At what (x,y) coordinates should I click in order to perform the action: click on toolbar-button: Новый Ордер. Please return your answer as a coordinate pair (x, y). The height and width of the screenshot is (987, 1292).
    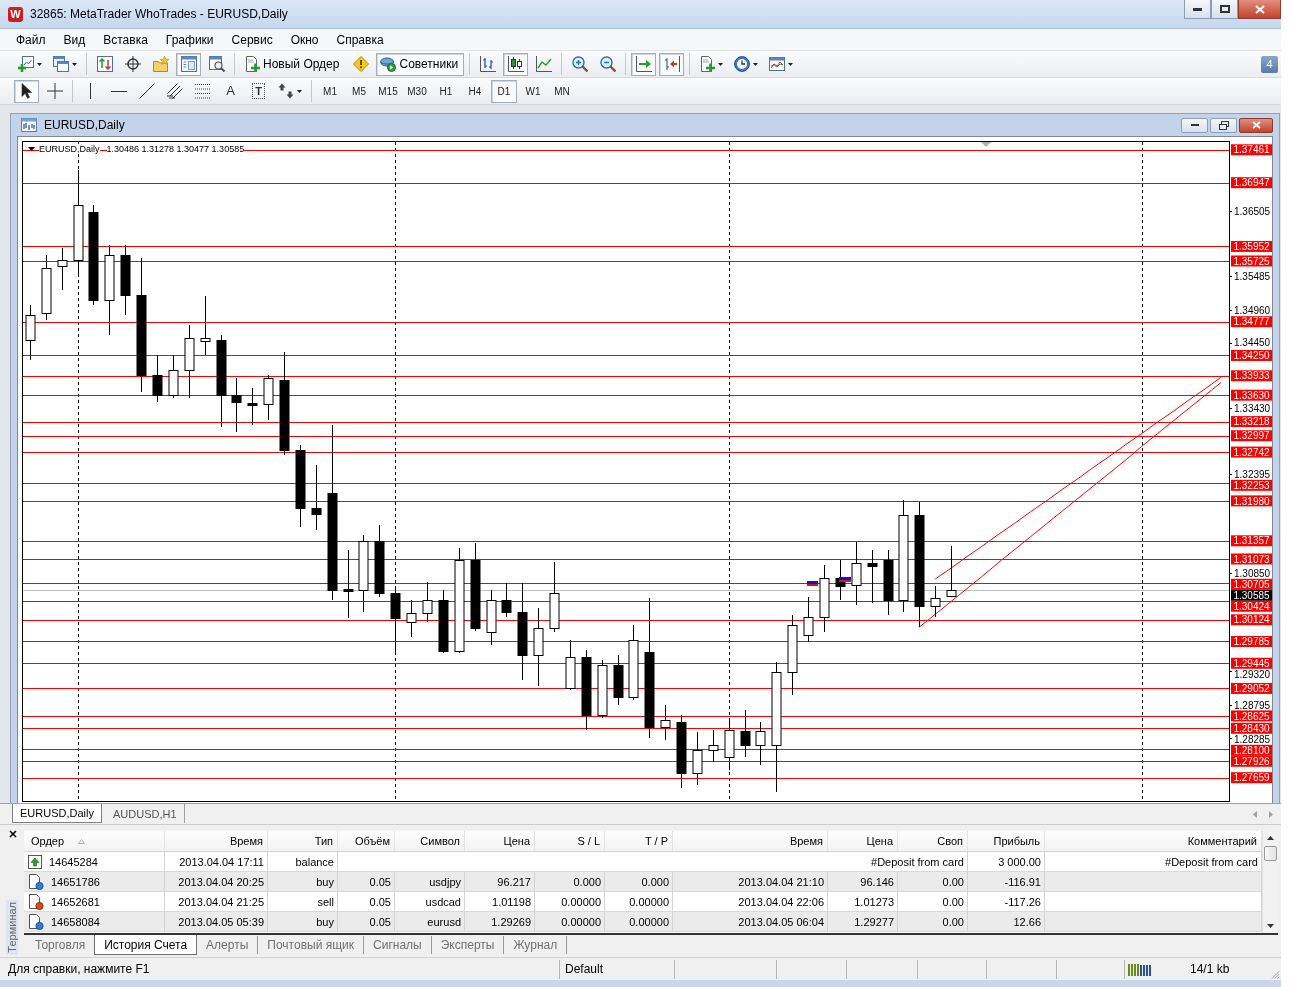
    Looking at the image, I should click on (293, 64).